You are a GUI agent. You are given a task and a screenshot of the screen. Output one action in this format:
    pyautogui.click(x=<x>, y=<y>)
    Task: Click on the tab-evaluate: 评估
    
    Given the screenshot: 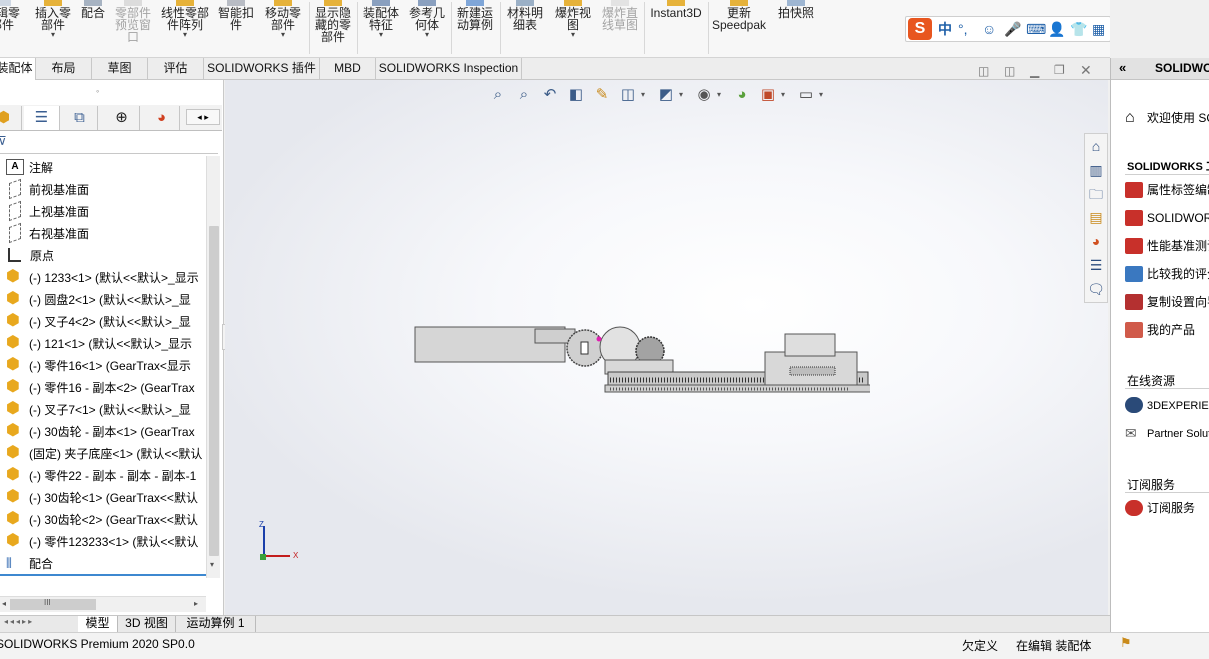 What is the action you would take?
    pyautogui.click(x=176, y=69)
    